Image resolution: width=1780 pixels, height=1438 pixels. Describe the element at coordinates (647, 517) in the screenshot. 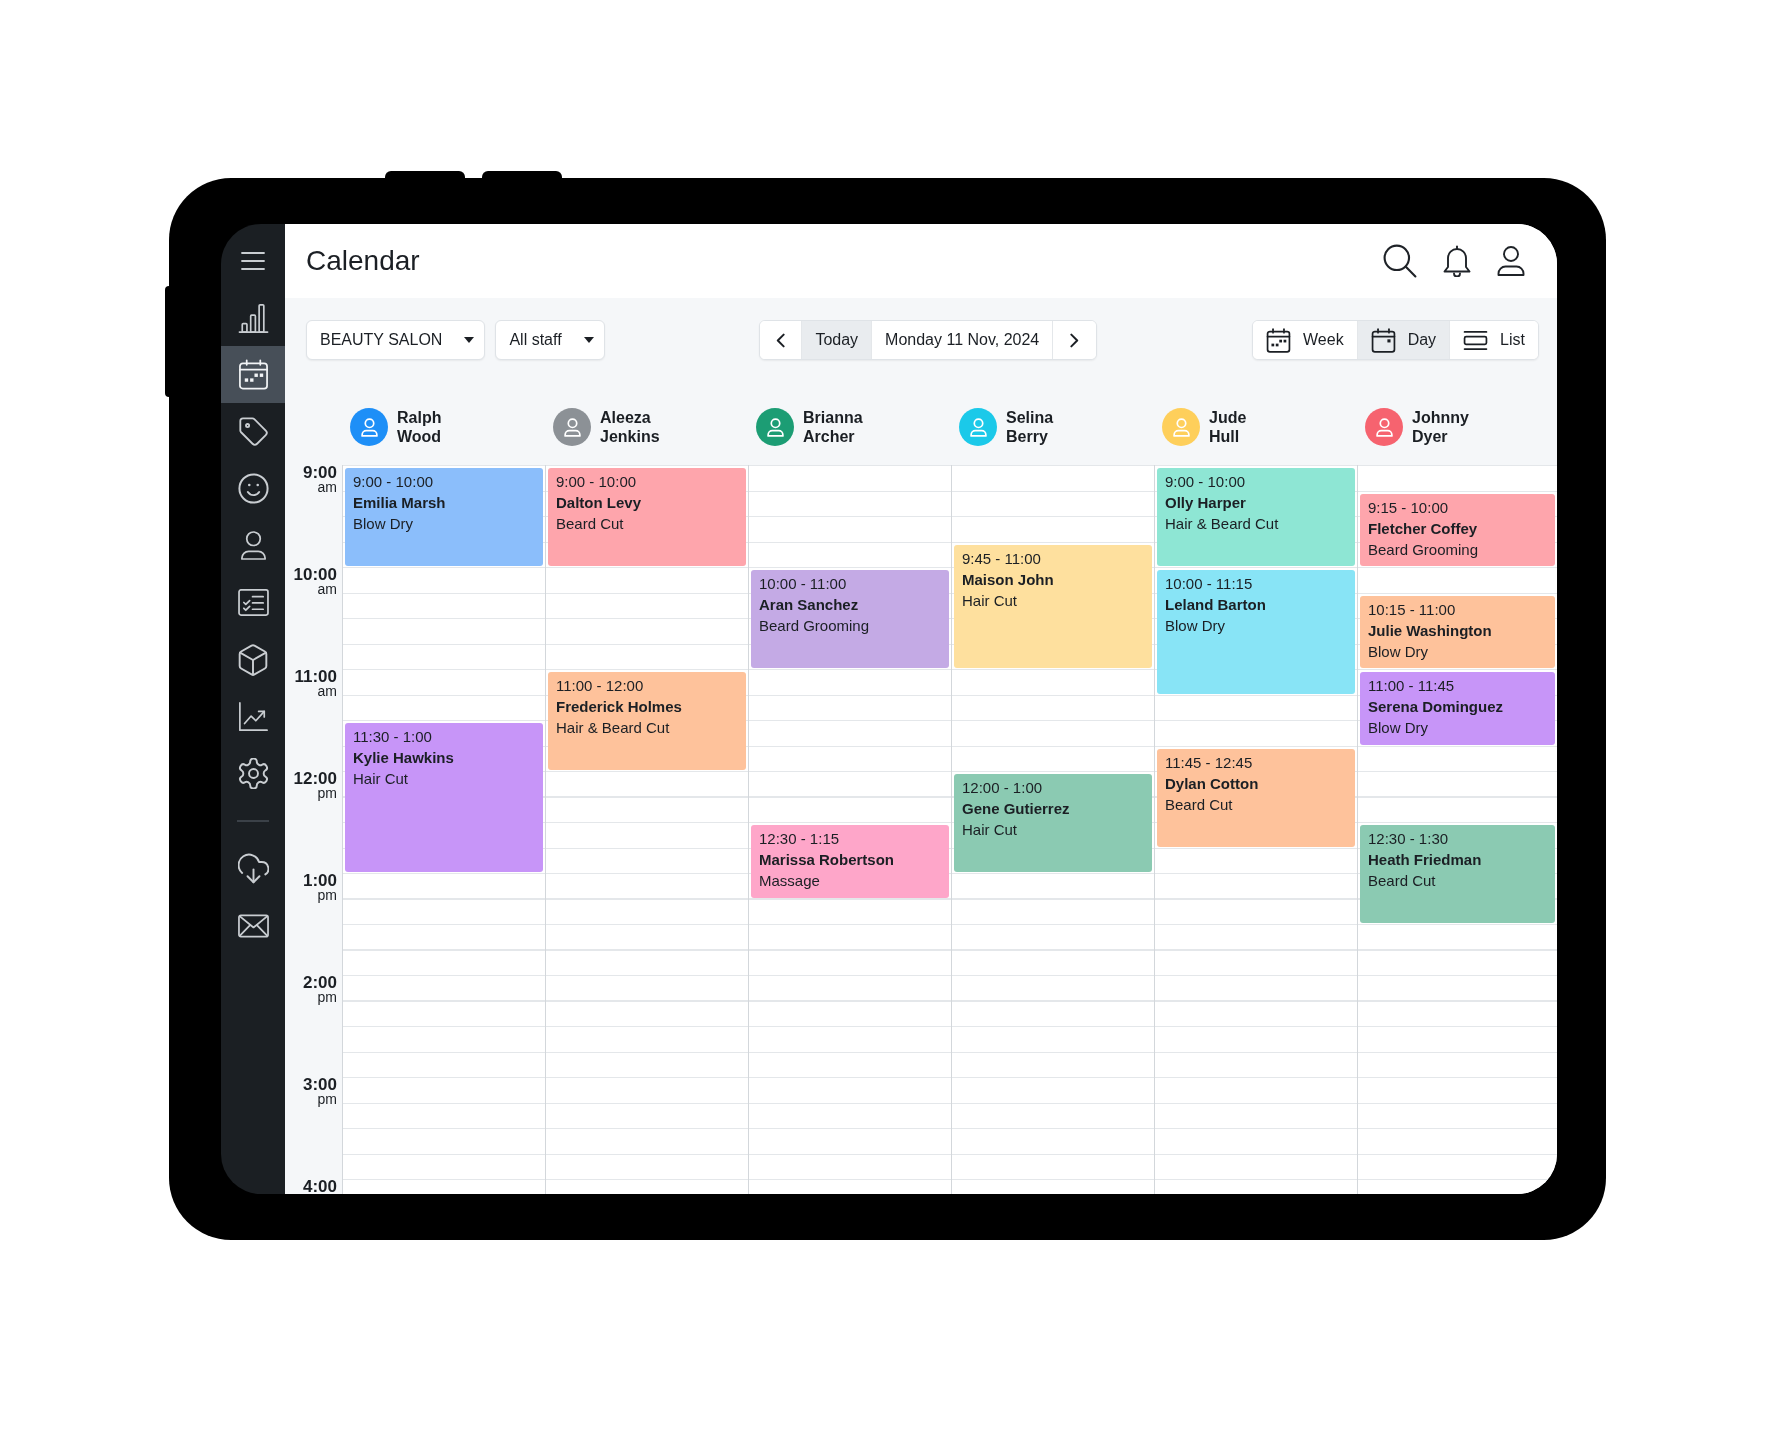

I see `appointment-card: 9:00 - 10:00 Dalton Levy Beard Cut` at that location.